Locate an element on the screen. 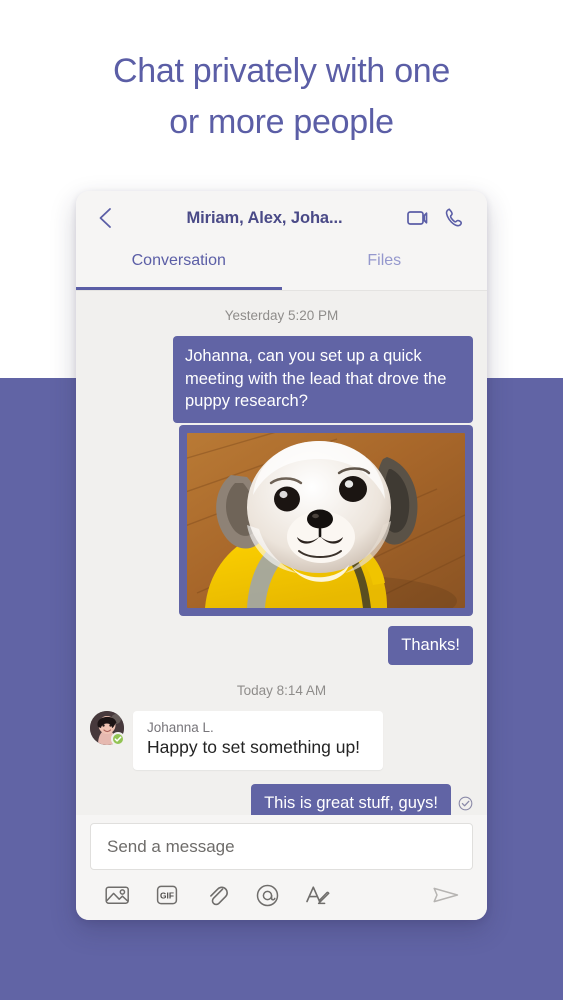 Image resolution: width=563 pixels, height=1000 pixels. puppy-photo is located at coordinates (326, 520).